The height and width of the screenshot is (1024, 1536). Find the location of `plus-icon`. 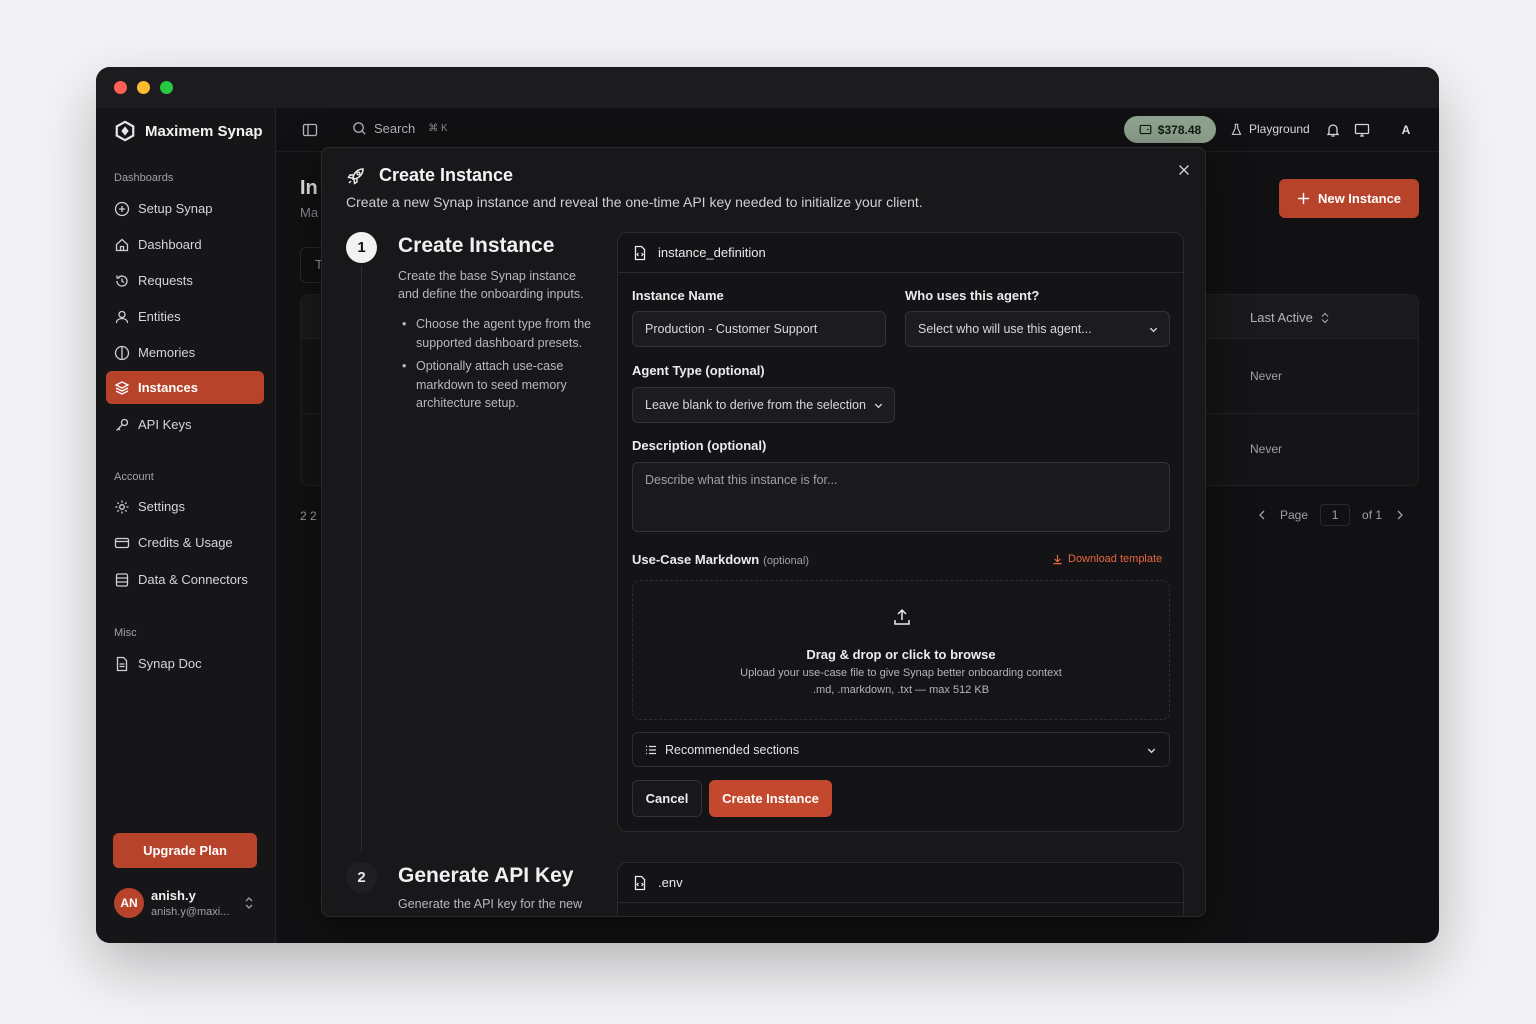

plus-icon is located at coordinates (1303, 198).